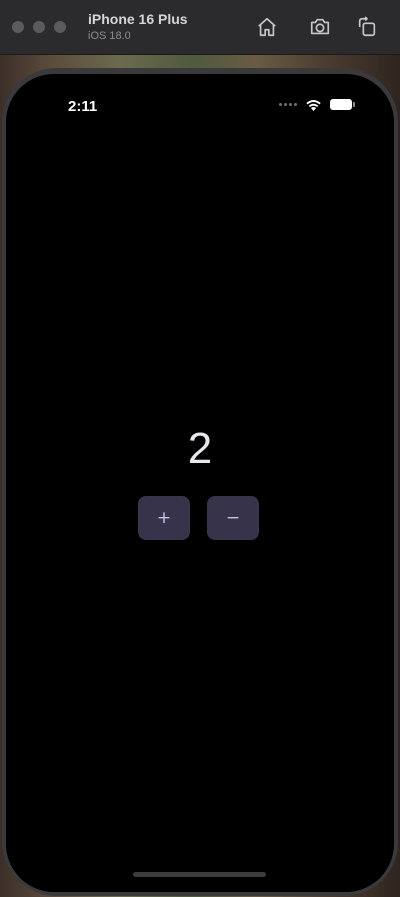  I want to click on home-indicator, so click(199, 874).